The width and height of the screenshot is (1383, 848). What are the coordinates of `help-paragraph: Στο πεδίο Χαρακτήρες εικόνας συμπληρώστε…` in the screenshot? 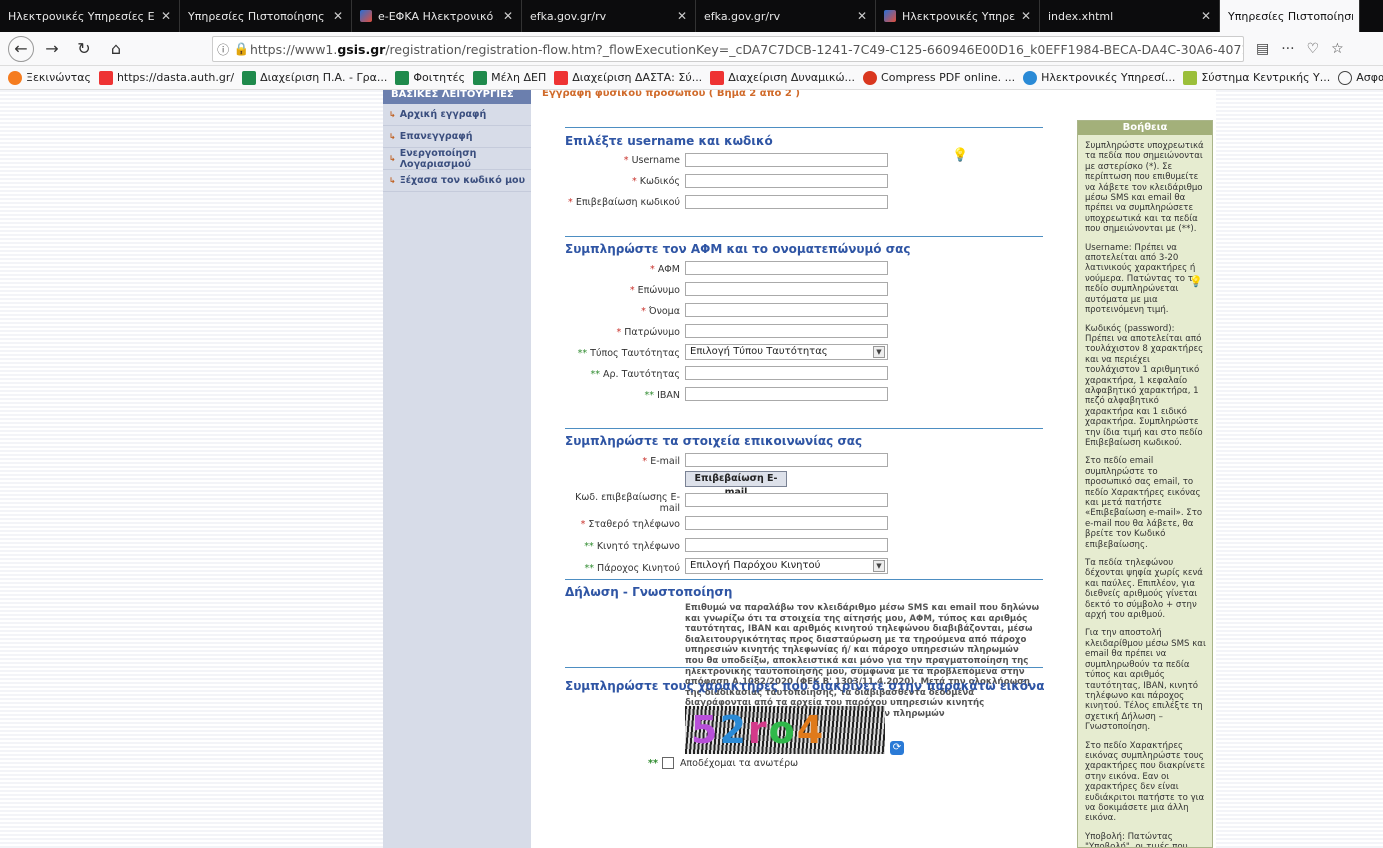 It's located at (1145, 782).